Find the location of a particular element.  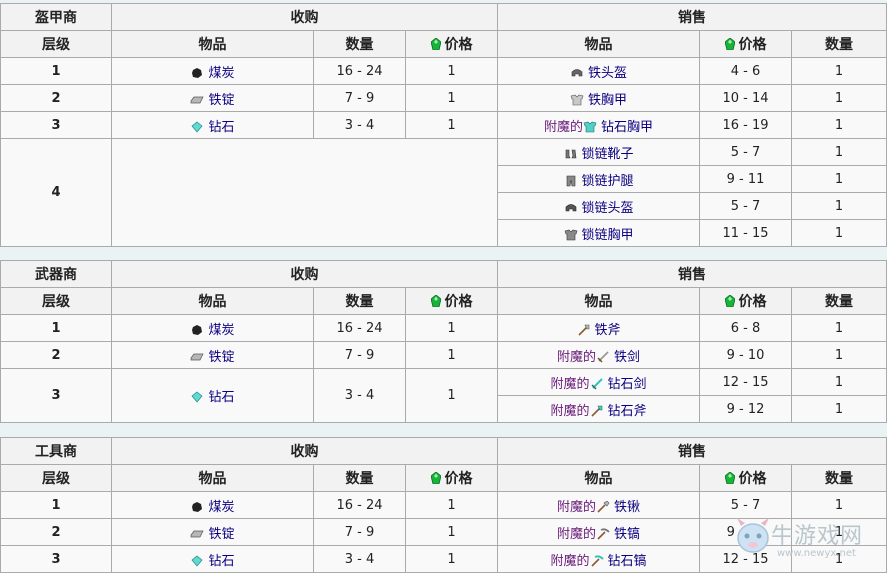

sell-item-link: 铁锹 is located at coordinates (627, 507).